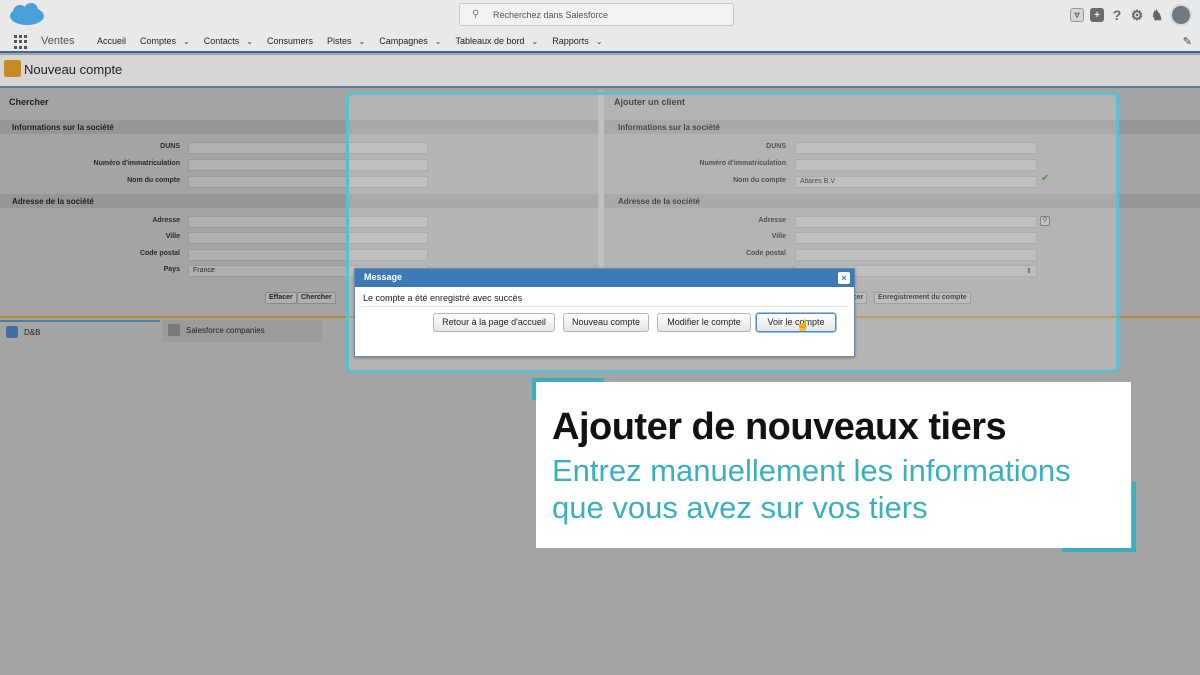  Describe the element at coordinates (225, 330) in the screenshot. I see `tab-salesforce-companies-label: Salesforce companies` at that location.